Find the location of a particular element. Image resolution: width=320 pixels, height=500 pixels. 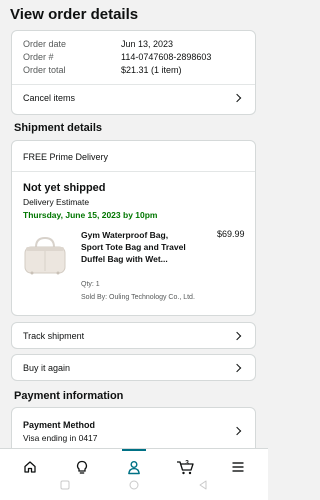

system-home-icon is located at coordinates (134, 485).